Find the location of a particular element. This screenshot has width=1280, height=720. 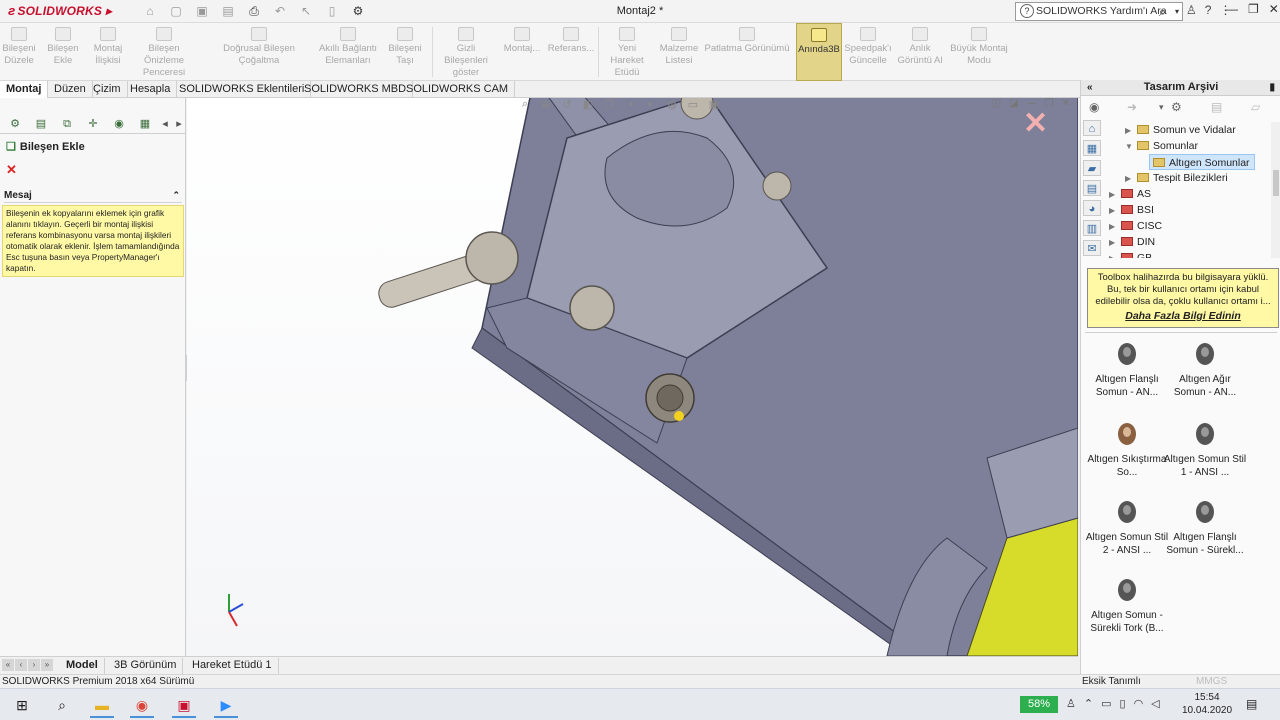

appearances-icon: ◕ is located at coordinates (1092, 208).